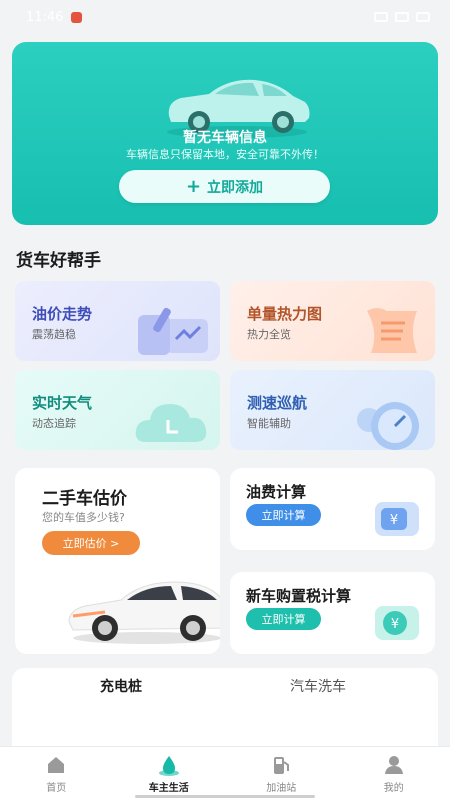 This screenshot has width=450, height=800. Describe the element at coordinates (193, 186) in the screenshot. I see `plus-icon: +` at that location.